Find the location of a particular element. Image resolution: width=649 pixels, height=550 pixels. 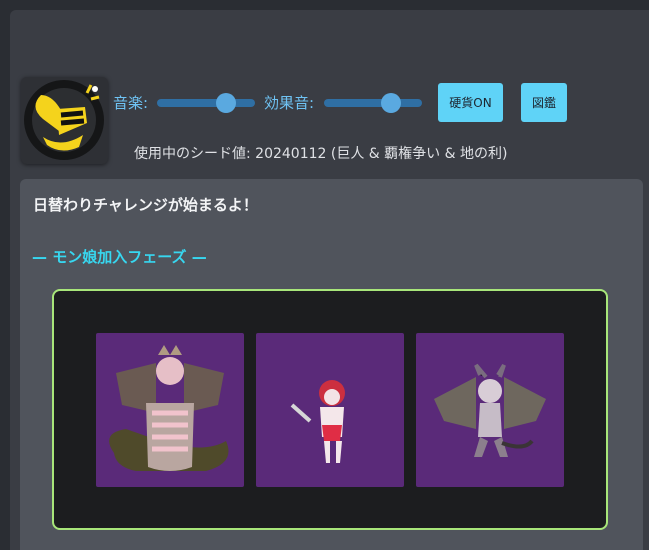

red-haired-swordswoman-sprite is located at coordinates (317, 421).